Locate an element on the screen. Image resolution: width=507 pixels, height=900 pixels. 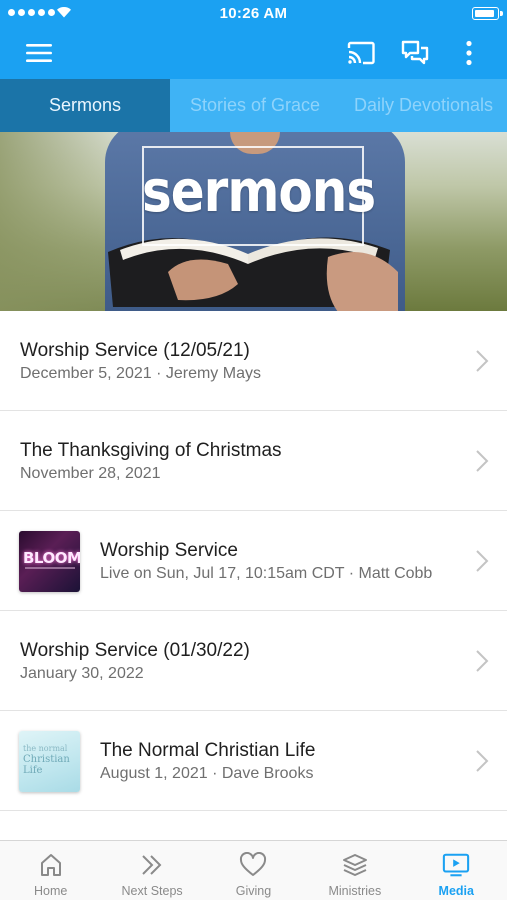
tab-stories-of-grace: Stories of Grace is located at coordinates (255, 105).